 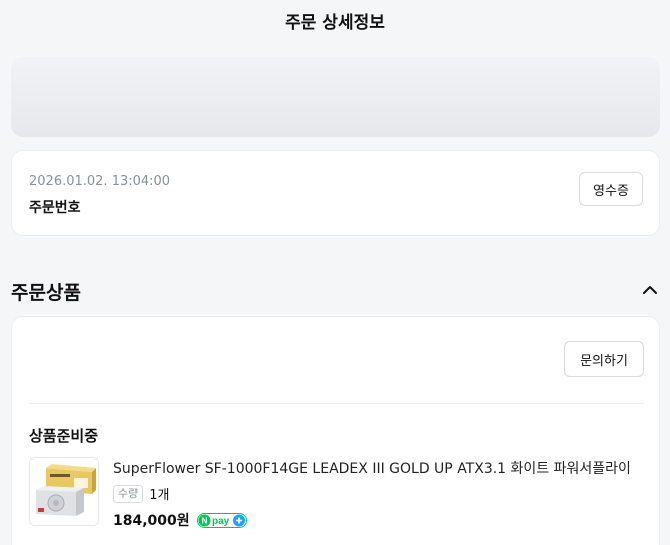 I want to click on order-items-section-header: 주문상품, so click(x=335, y=291).